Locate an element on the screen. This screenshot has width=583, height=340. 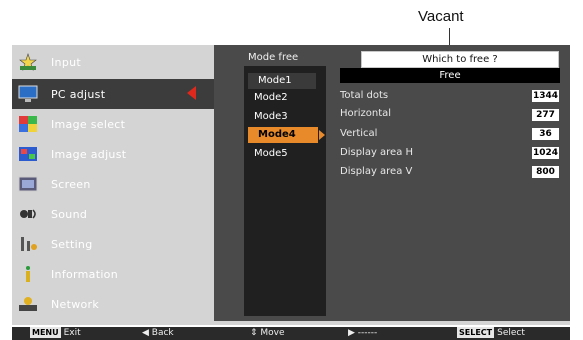
menu-item-label: Network is located at coordinates (75, 304).